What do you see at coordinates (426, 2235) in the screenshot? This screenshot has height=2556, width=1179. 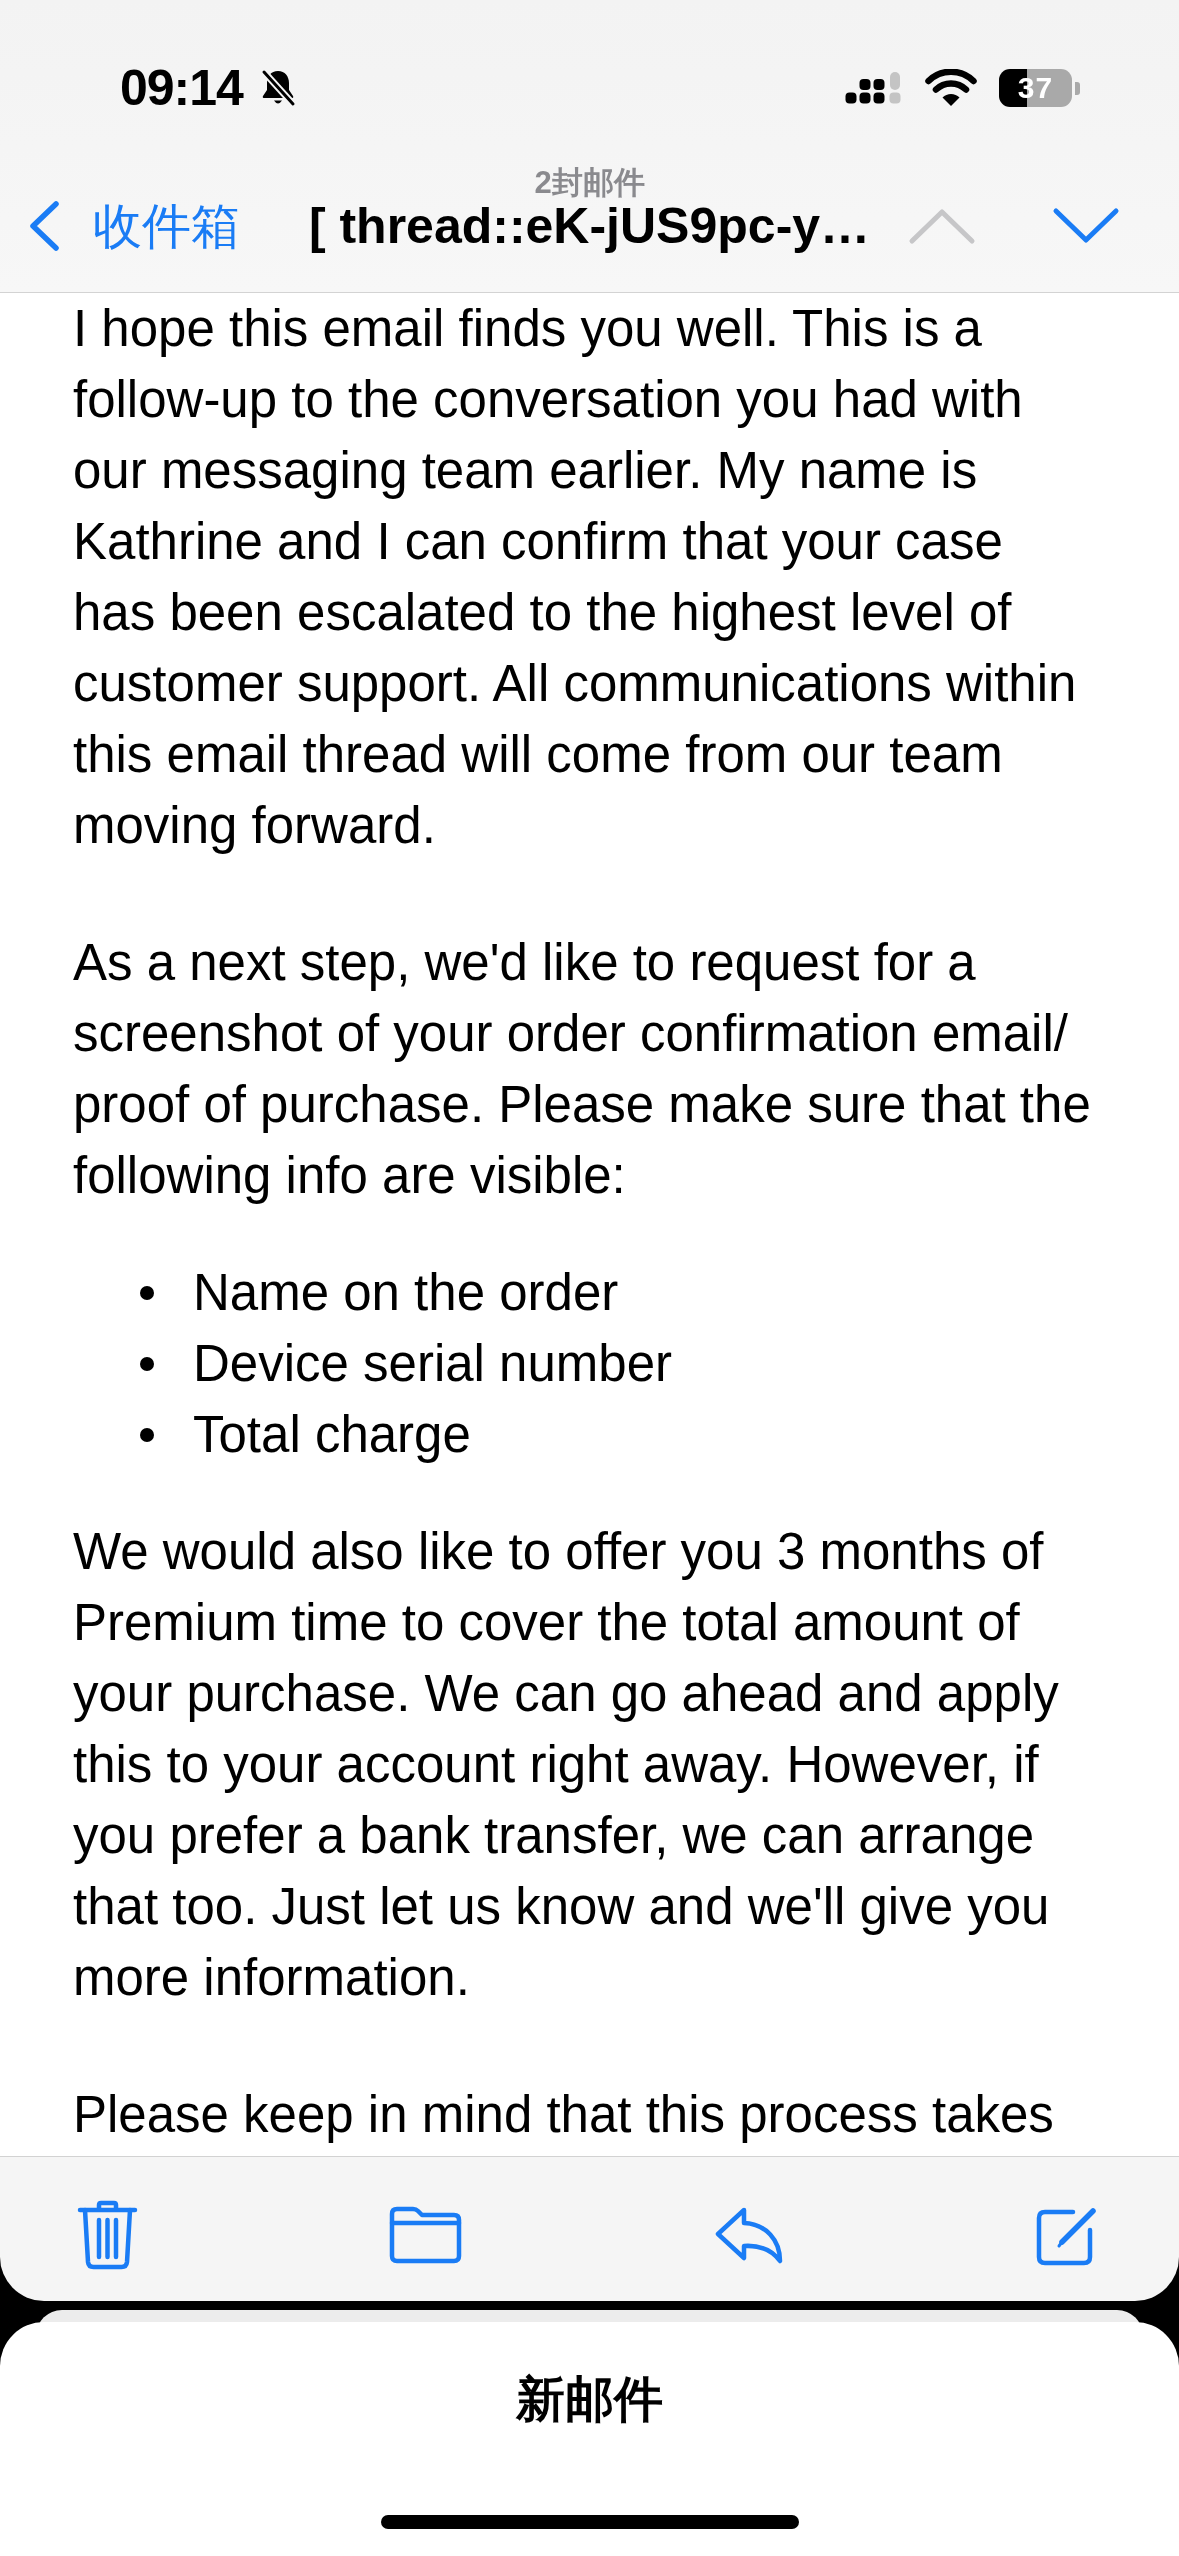 I see `folder-icon` at bounding box center [426, 2235].